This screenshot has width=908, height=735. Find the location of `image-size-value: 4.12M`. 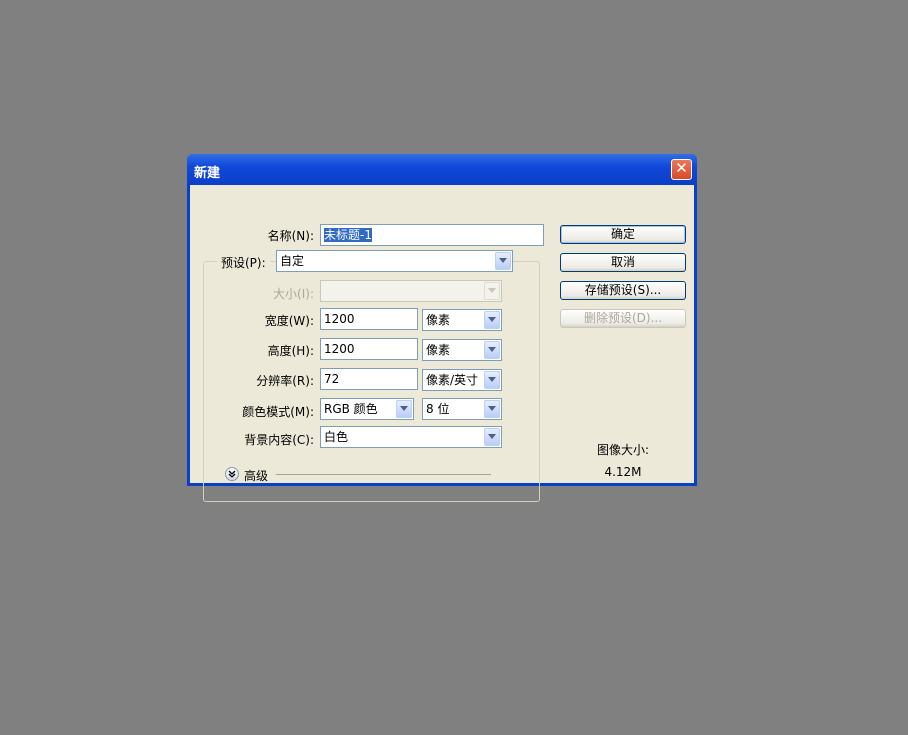

image-size-value: 4.12M is located at coordinates (623, 472).